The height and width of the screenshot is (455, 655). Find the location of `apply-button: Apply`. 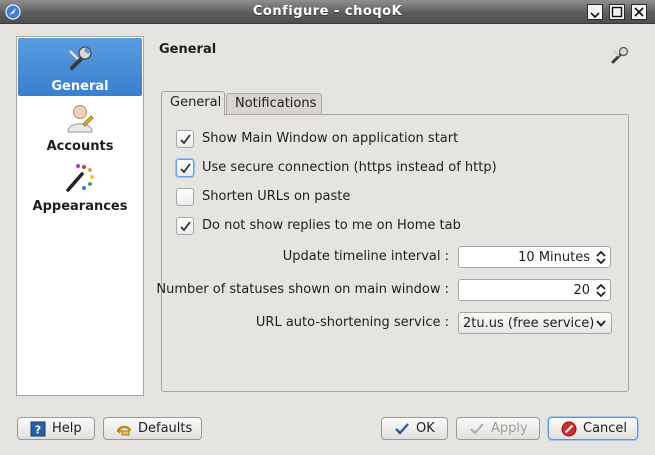

apply-button: Apply is located at coordinates (498, 428).